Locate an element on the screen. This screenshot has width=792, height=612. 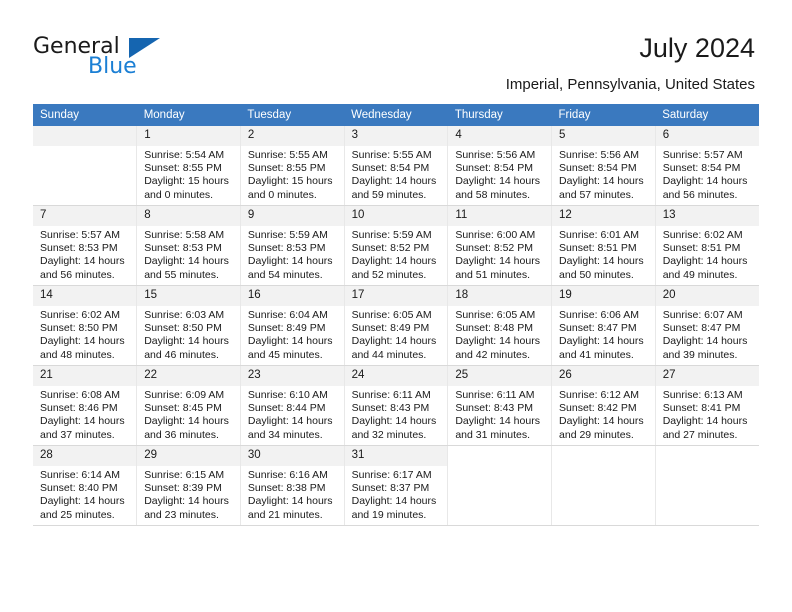
daylight-text: Daylight: 14 hours and 32 minutes. is located at coordinates (394, 428).